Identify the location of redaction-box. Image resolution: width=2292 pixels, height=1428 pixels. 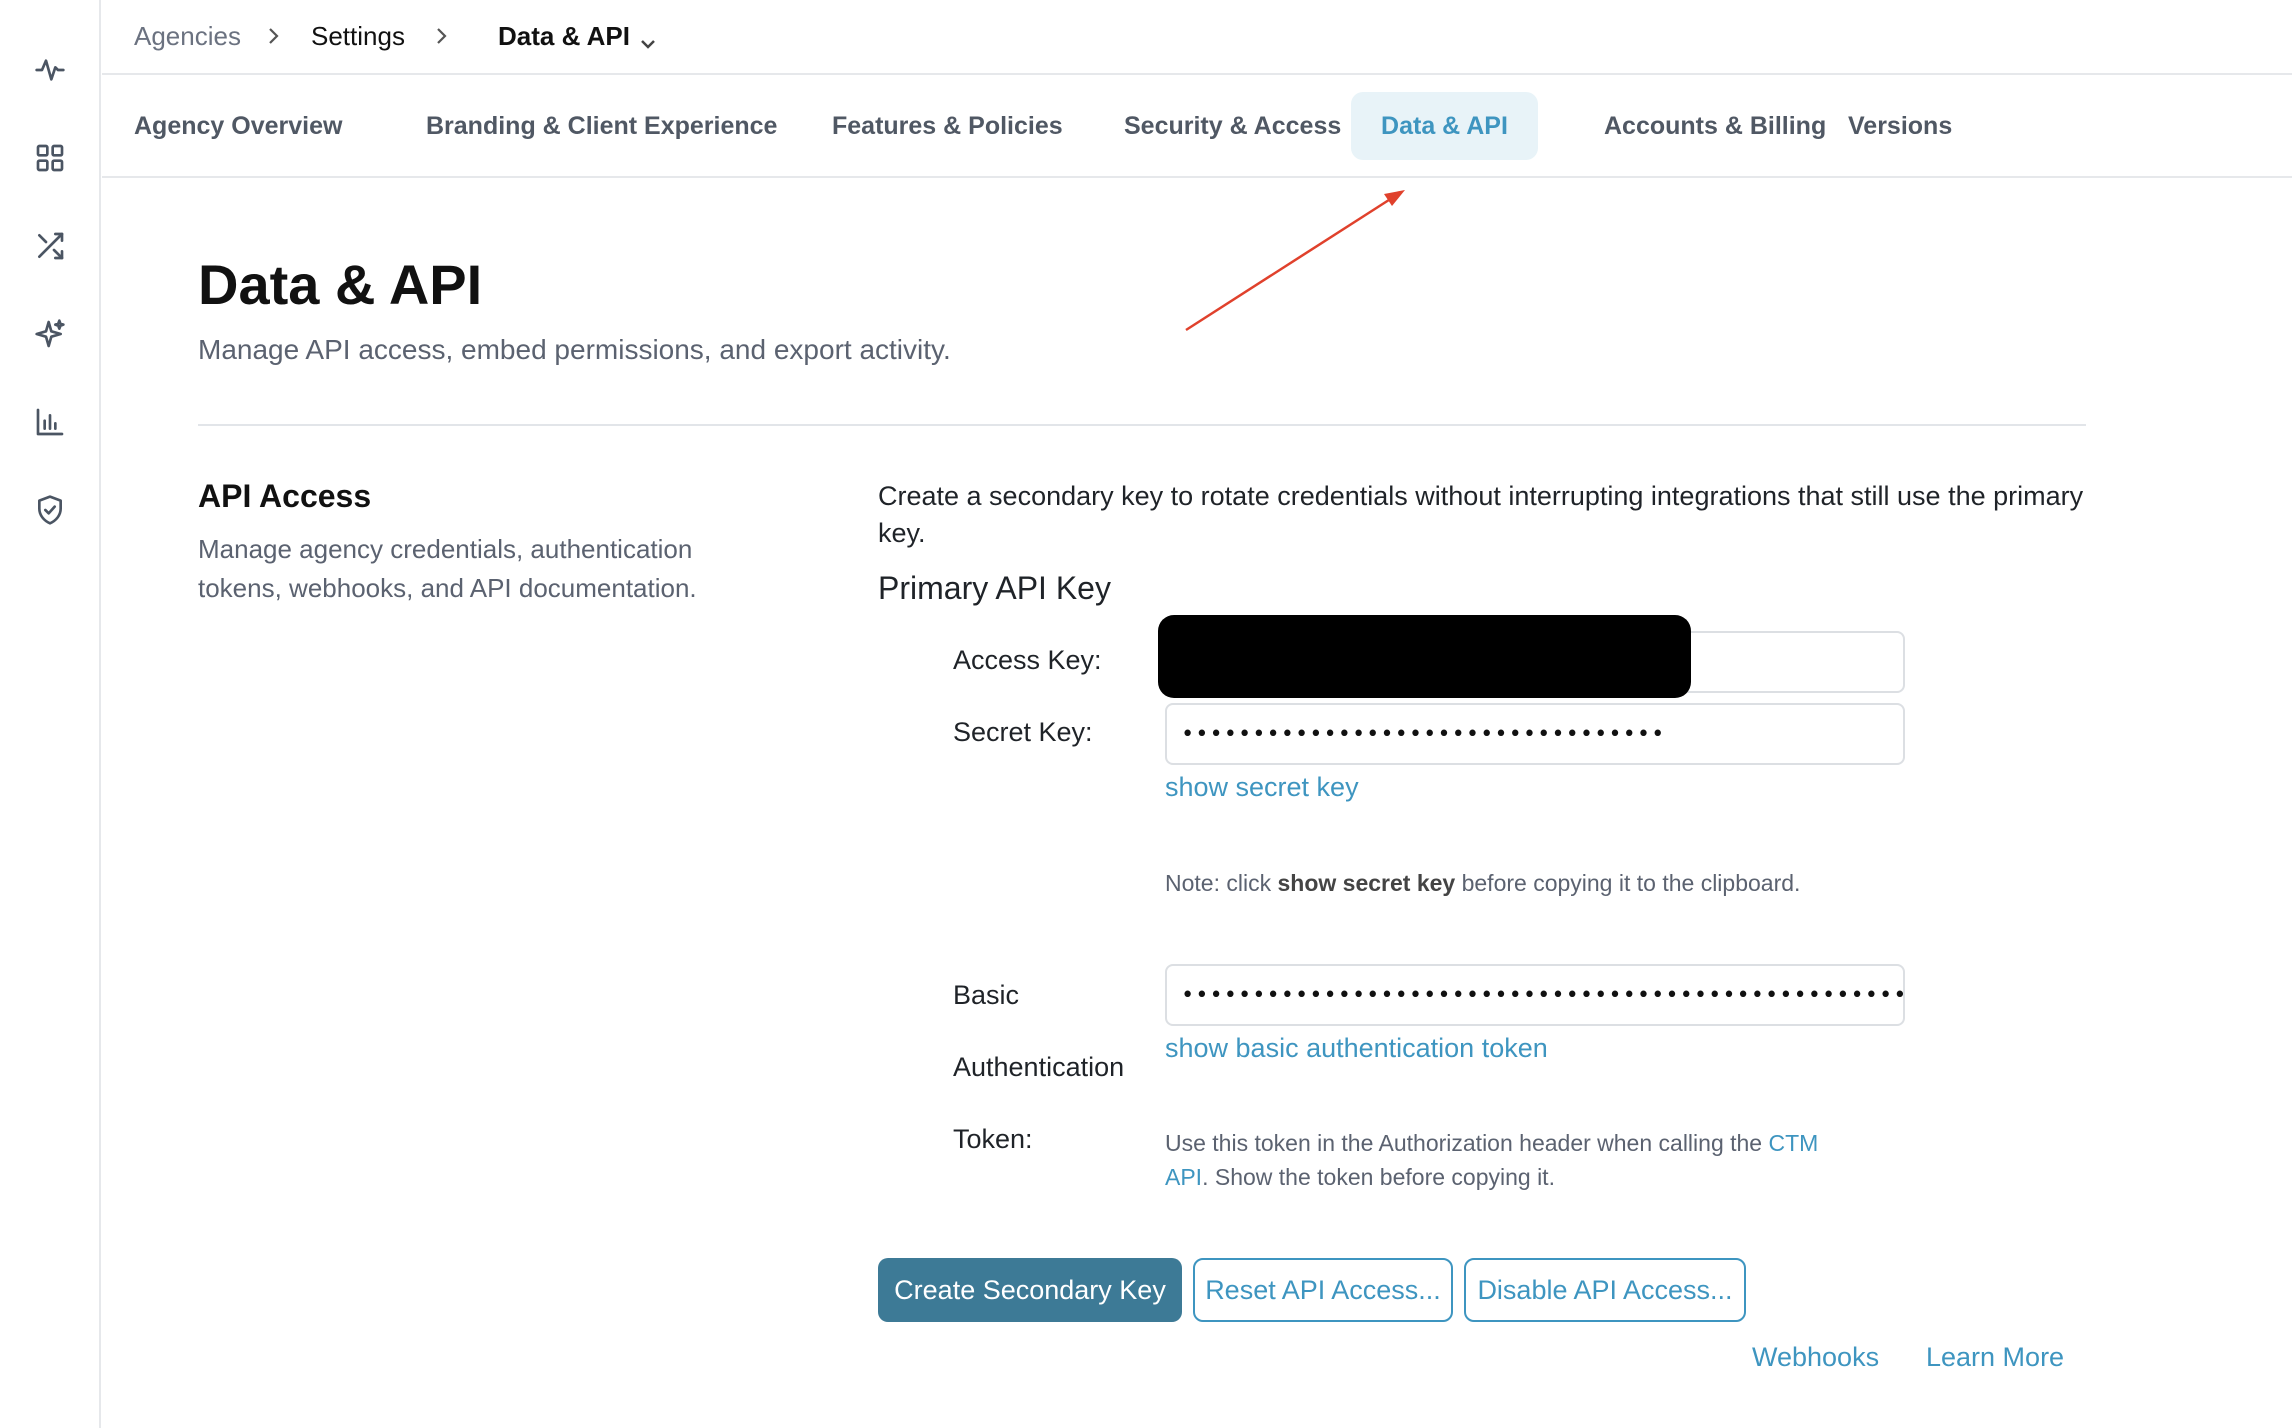
(1424, 656).